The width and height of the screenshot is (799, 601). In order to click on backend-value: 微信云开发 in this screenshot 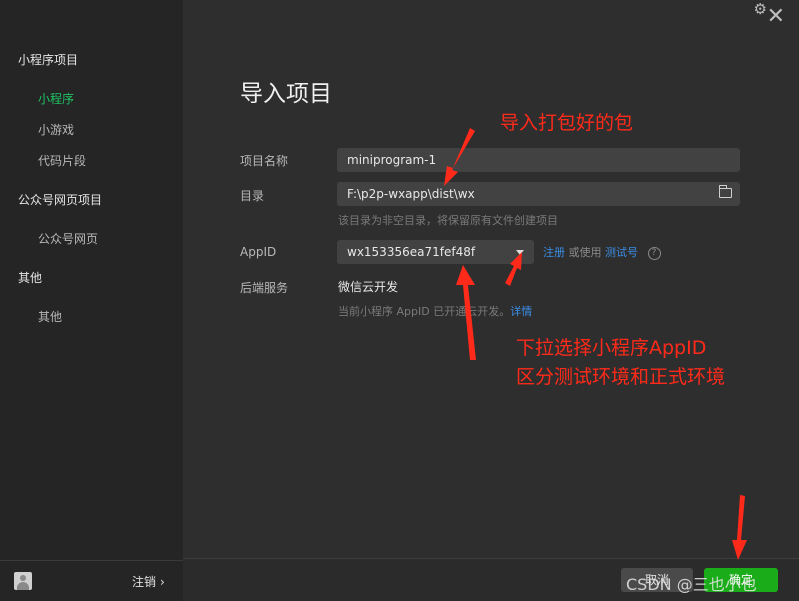, I will do `click(368, 287)`.